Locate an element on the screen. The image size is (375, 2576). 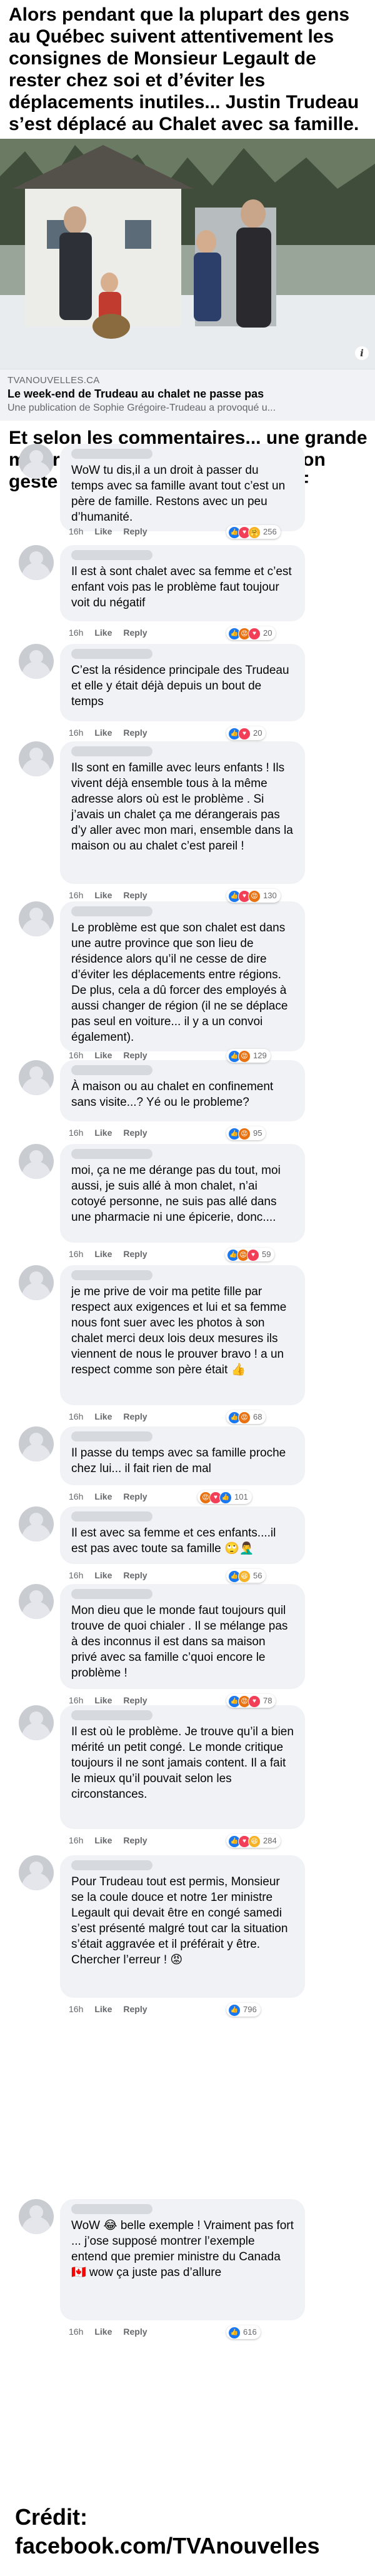
reaction-summary: 👍 ♥ 🤗 256 is located at coordinates (253, 532).